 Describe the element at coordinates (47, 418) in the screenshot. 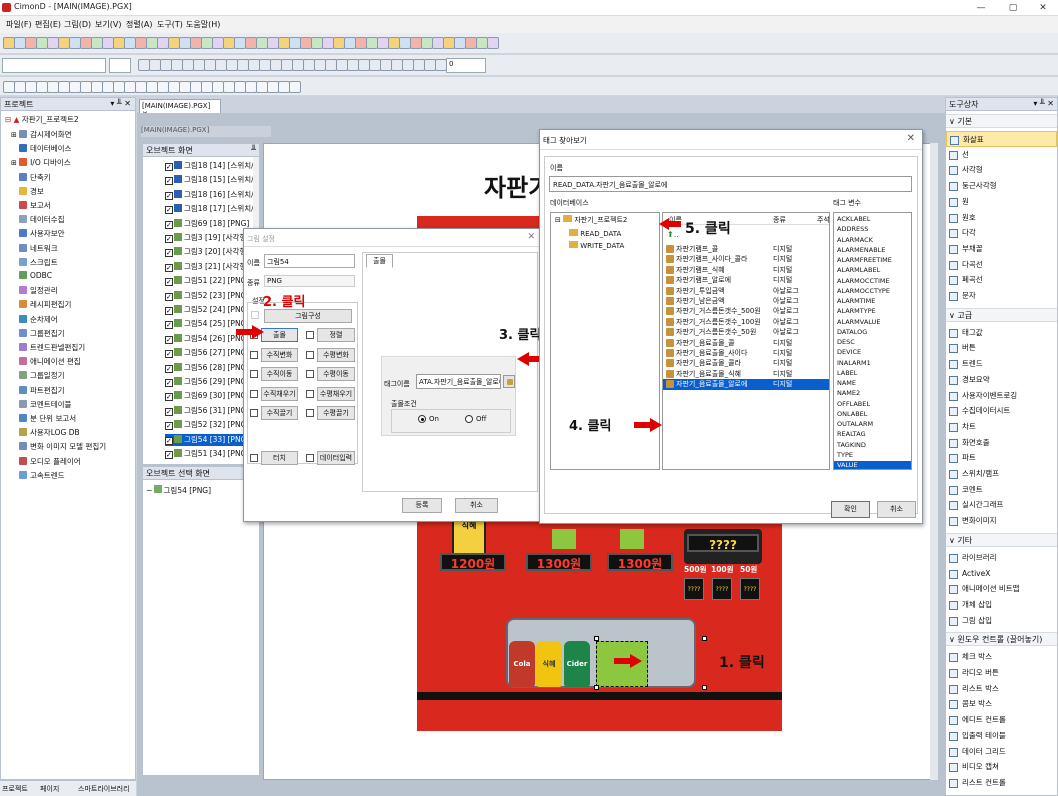

I see `project-item: 분 단위 보고서` at that location.